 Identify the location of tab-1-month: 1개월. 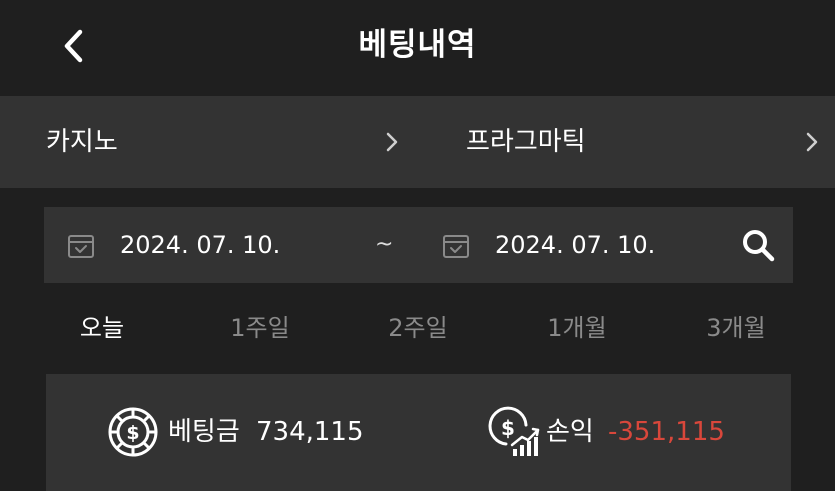
(577, 328).